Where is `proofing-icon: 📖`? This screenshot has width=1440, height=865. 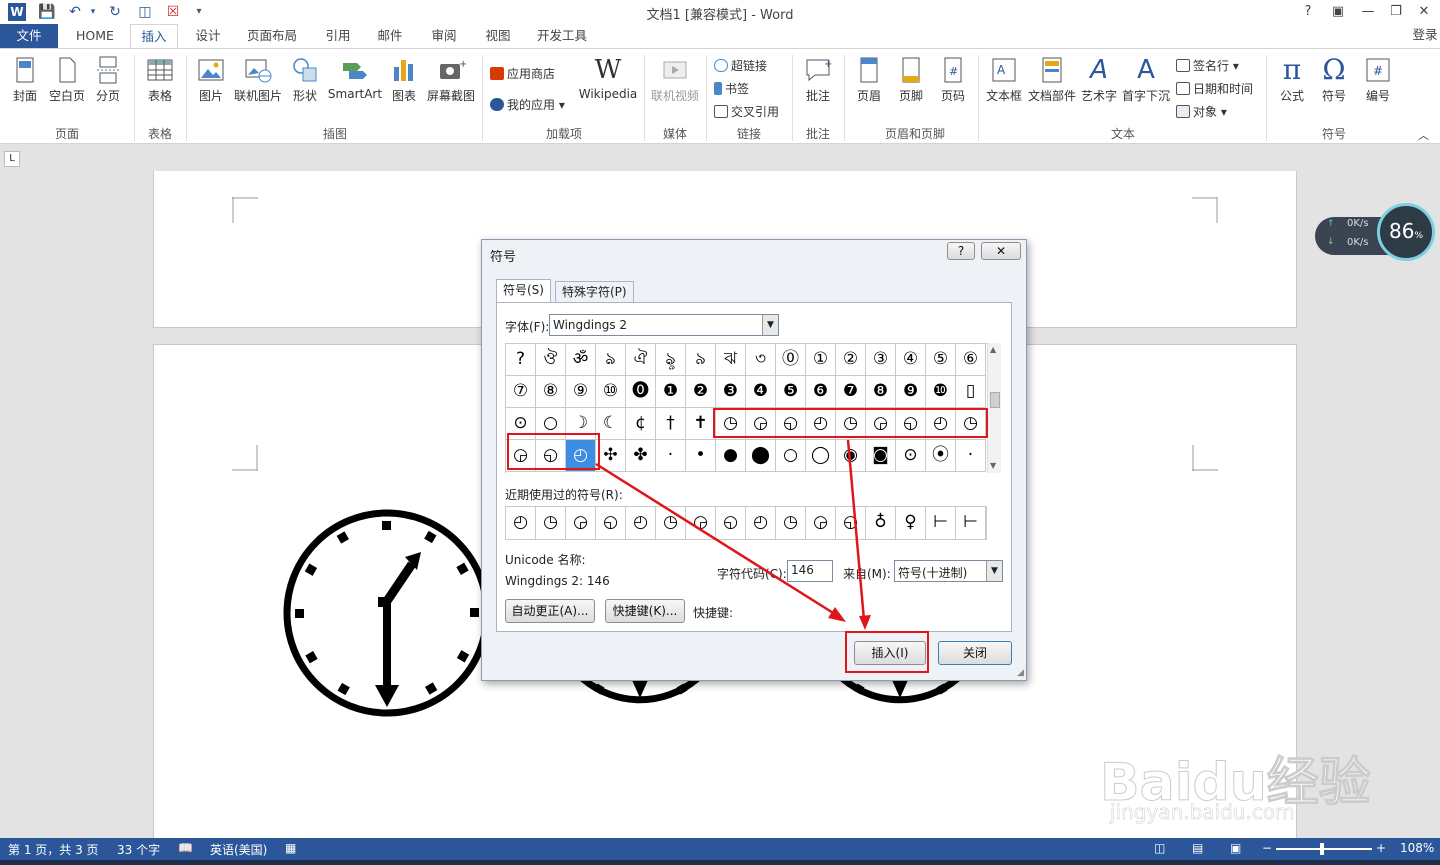 proofing-icon: 📖 is located at coordinates (185, 848).